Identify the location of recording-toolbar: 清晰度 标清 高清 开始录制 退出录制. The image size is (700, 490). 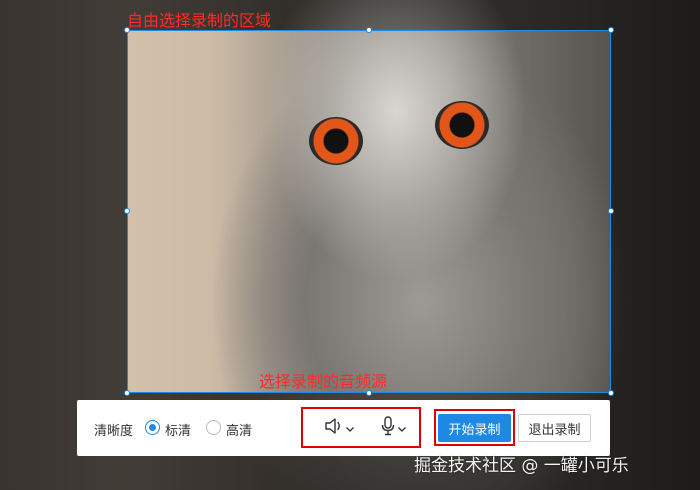
(343, 428).